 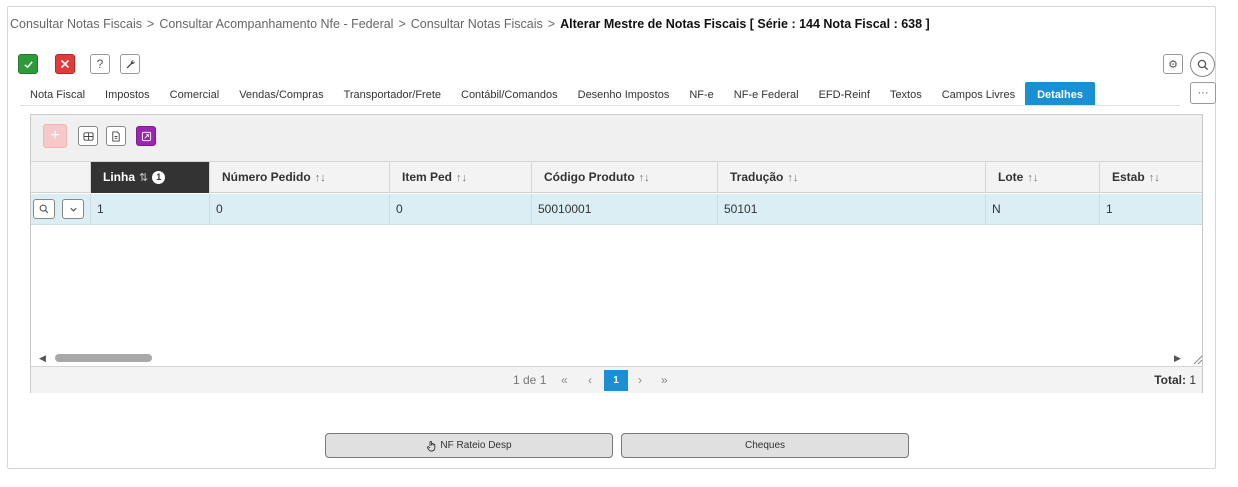 I want to click on tab-nota-fiscal: Nota Fiscal, so click(x=57, y=94).